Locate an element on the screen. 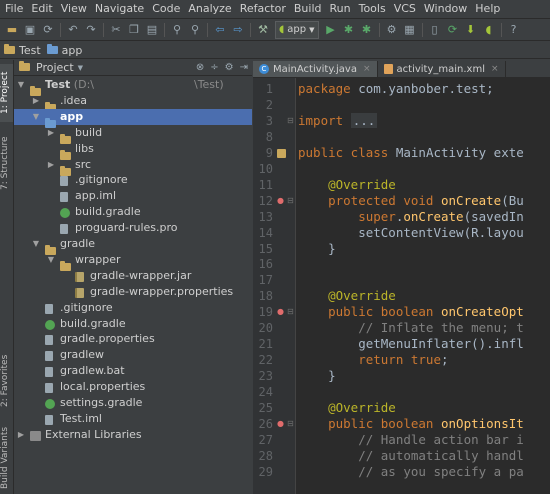  tree-item: app.iml is located at coordinates (133, 196).